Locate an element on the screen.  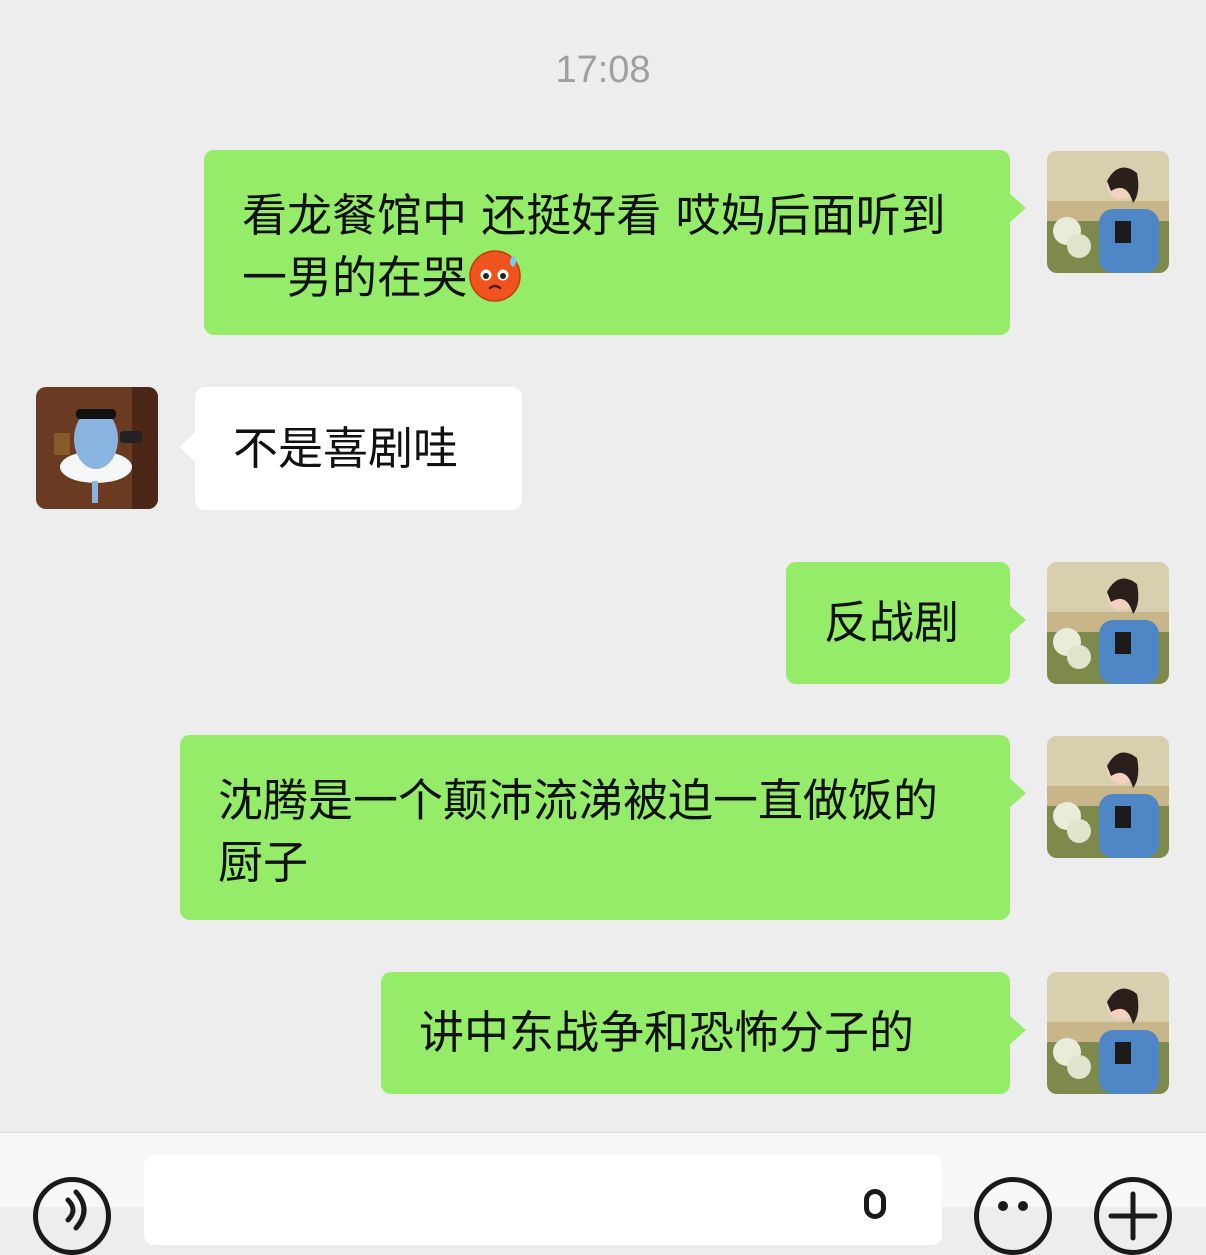
message-bubble-other: 不是喜剧哇 is located at coordinates (350, 448).